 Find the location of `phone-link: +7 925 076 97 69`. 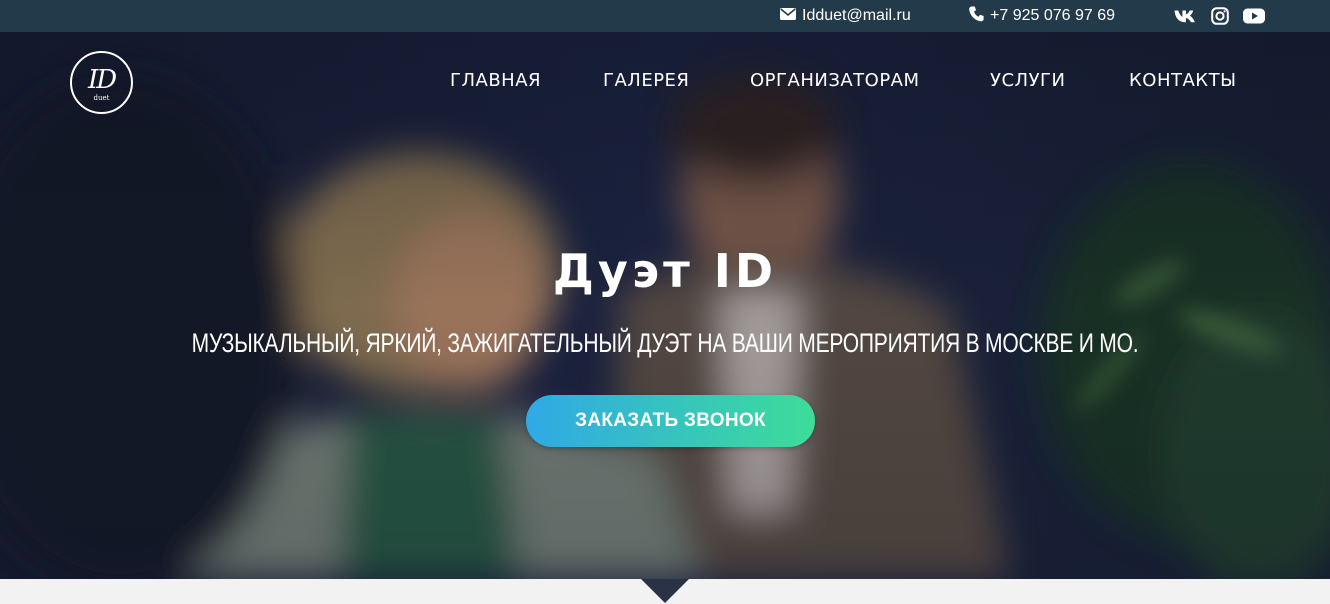

phone-link: +7 925 076 97 69 is located at coordinates (1042, 16).